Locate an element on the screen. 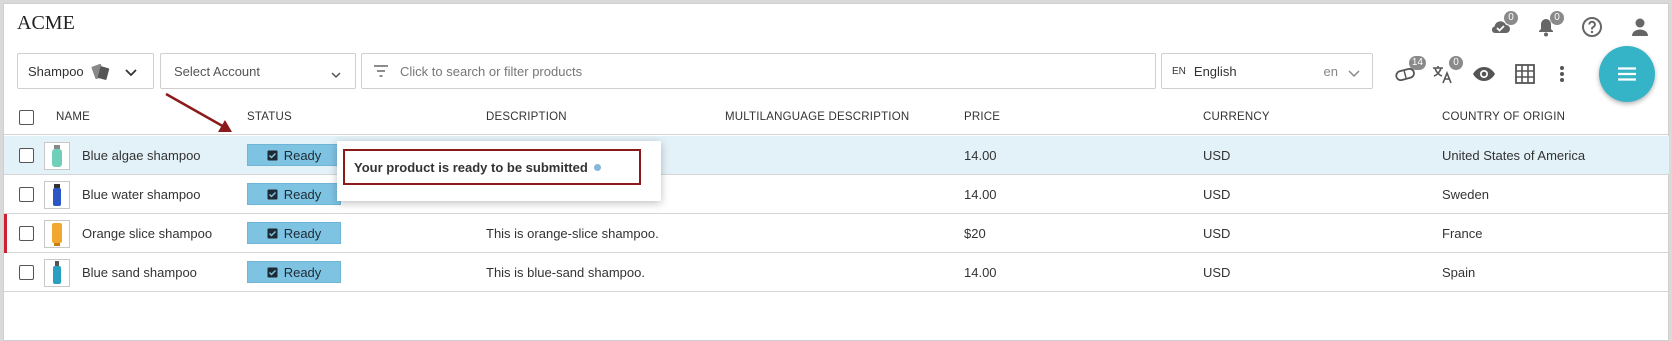 This screenshot has width=1672, height=341. language-select: EN English en is located at coordinates (1267, 71).